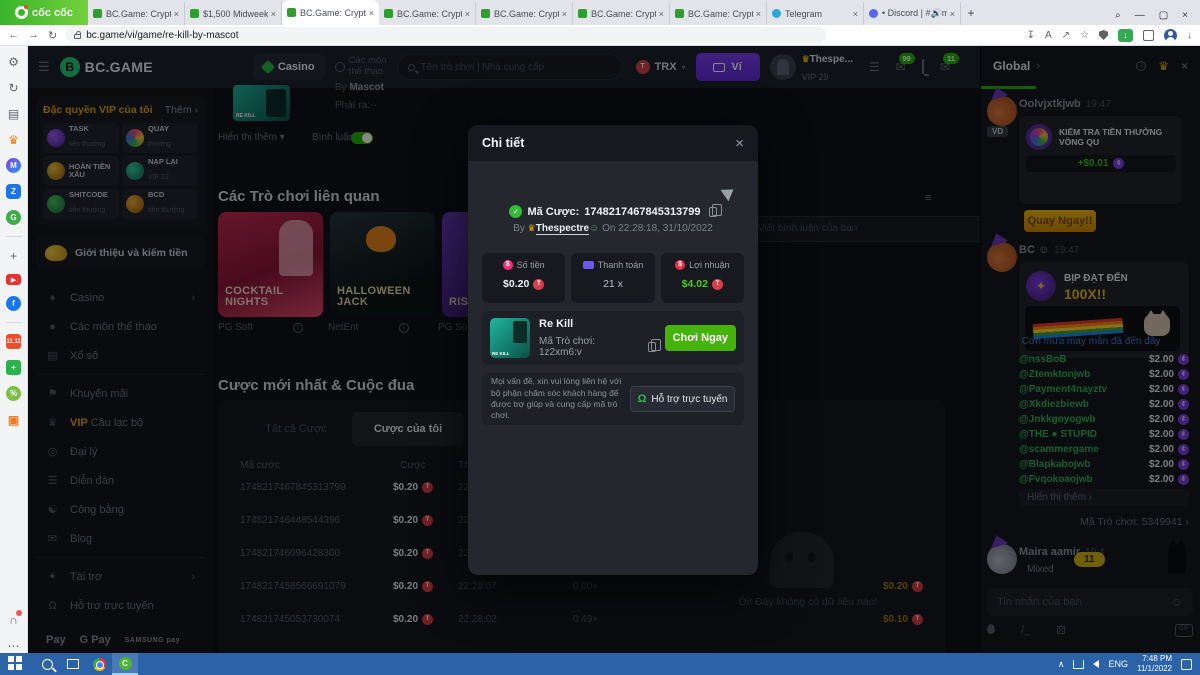 This screenshot has height=675, width=1200. I want to click on money-icon: $, so click(507, 265).